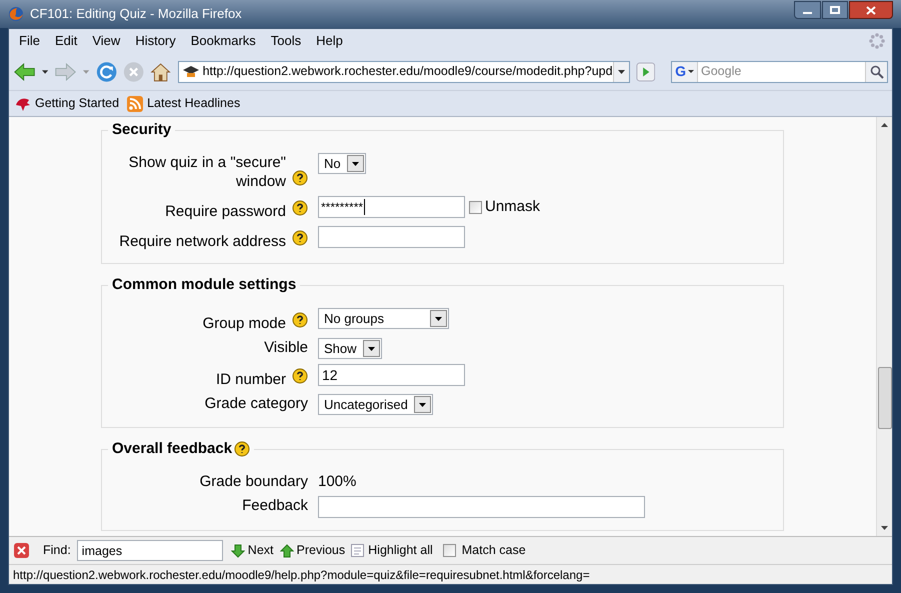 The height and width of the screenshot is (593, 901). Describe the element at coordinates (251, 379) in the screenshot. I see `field-label: ID number` at that location.